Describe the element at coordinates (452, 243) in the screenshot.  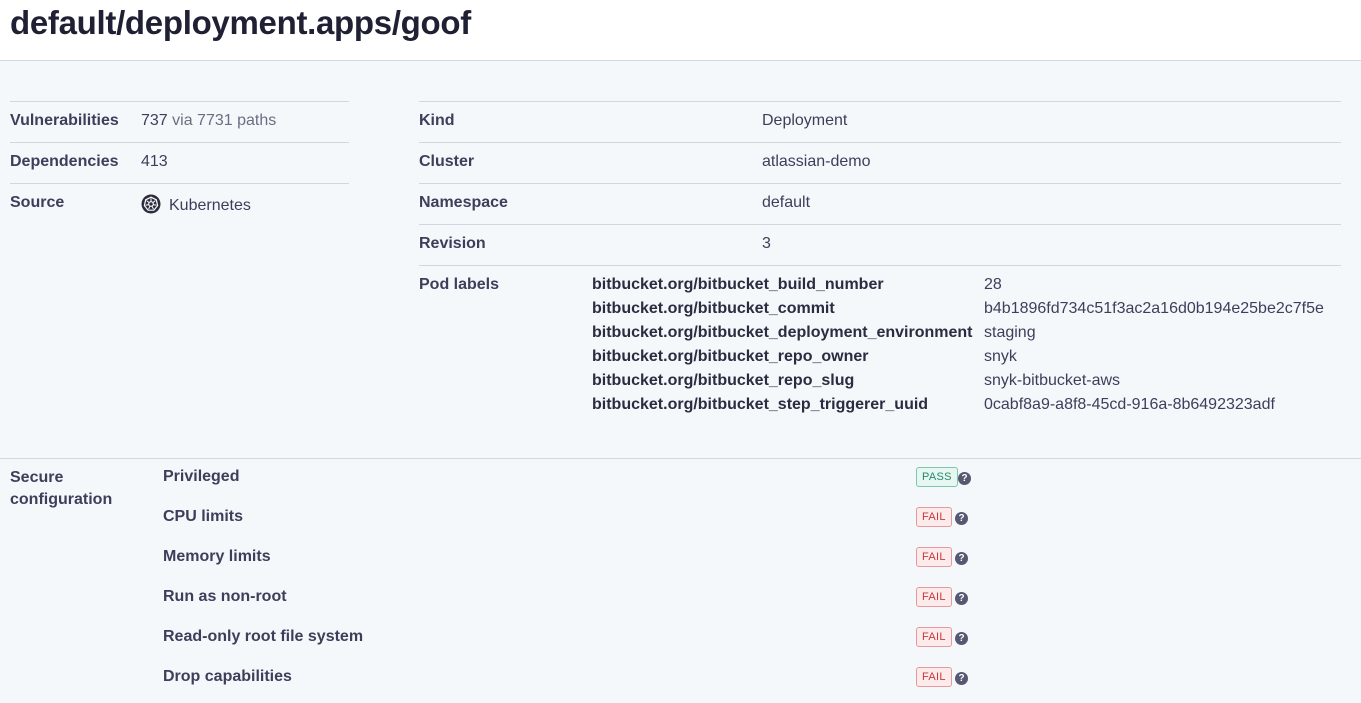
I see `details-key: Revision` at that location.